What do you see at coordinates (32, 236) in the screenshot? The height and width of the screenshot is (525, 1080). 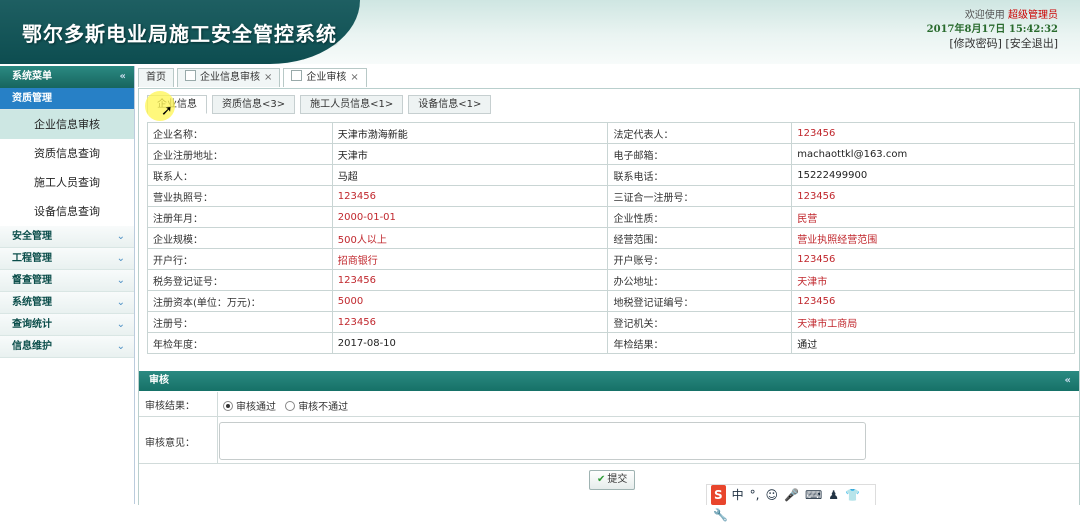 I see `group-label: 安全管理` at bounding box center [32, 236].